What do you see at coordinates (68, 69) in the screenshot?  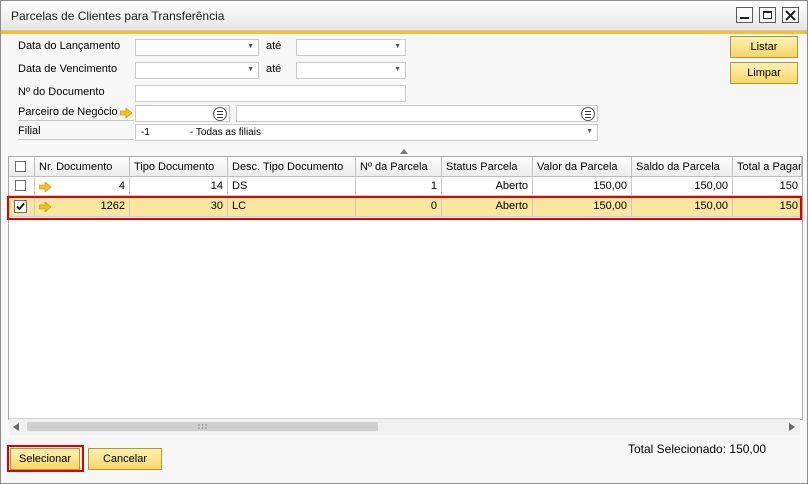 I see `data-vencimento-label: Data de Vencimento` at bounding box center [68, 69].